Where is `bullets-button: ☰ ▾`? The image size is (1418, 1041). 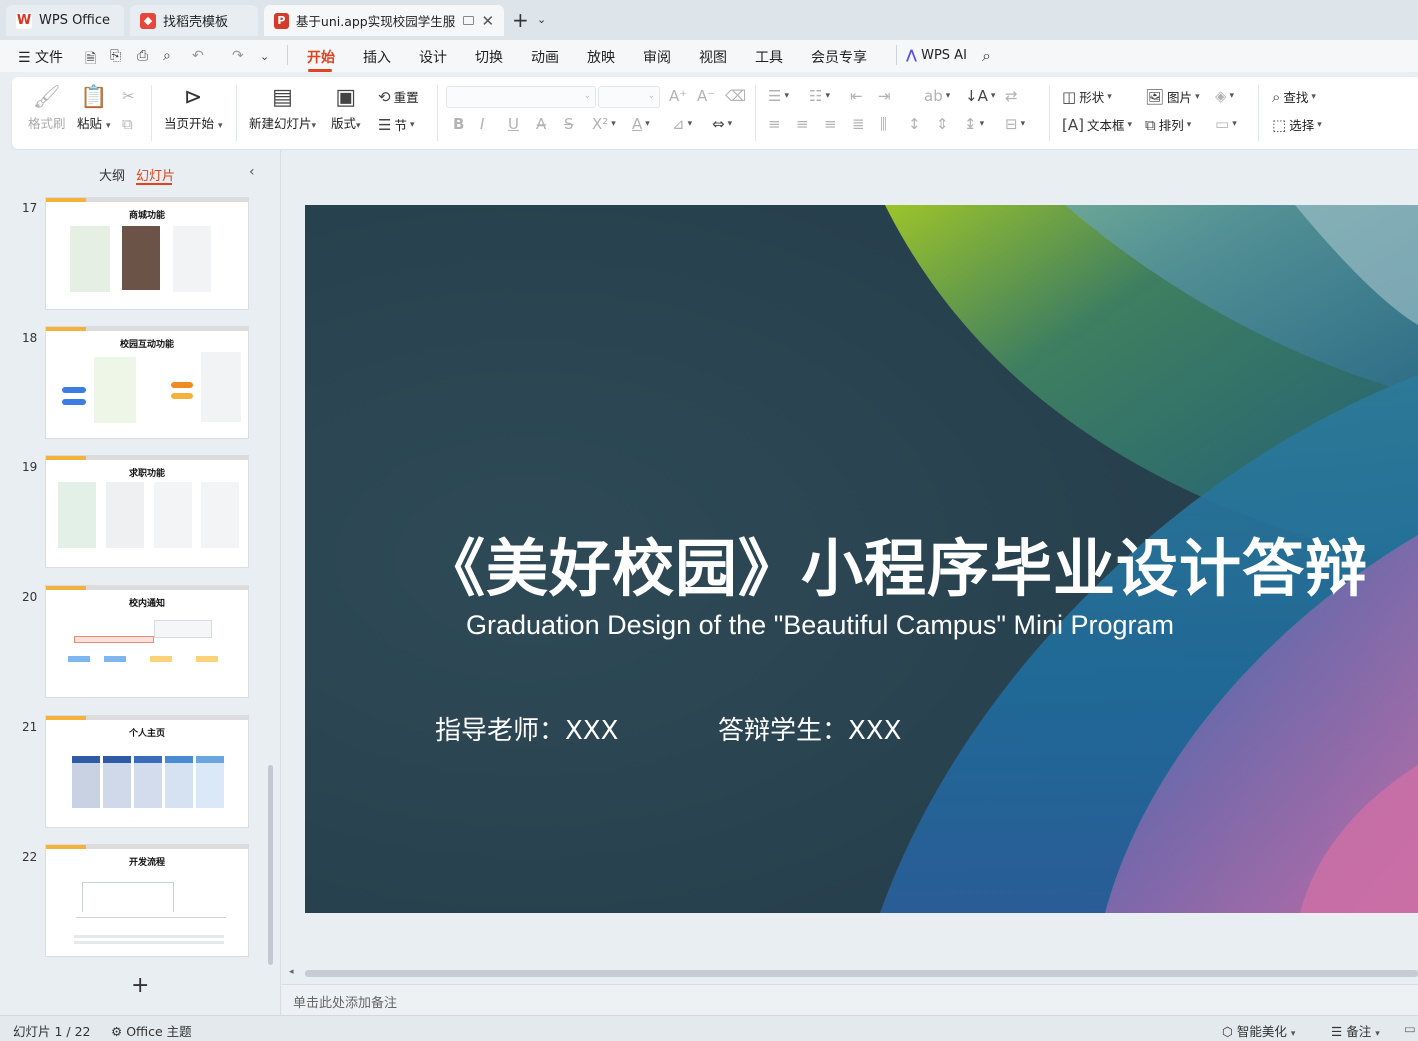
bullets-button: ☰ ▾ is located at coordinates (778, 96).